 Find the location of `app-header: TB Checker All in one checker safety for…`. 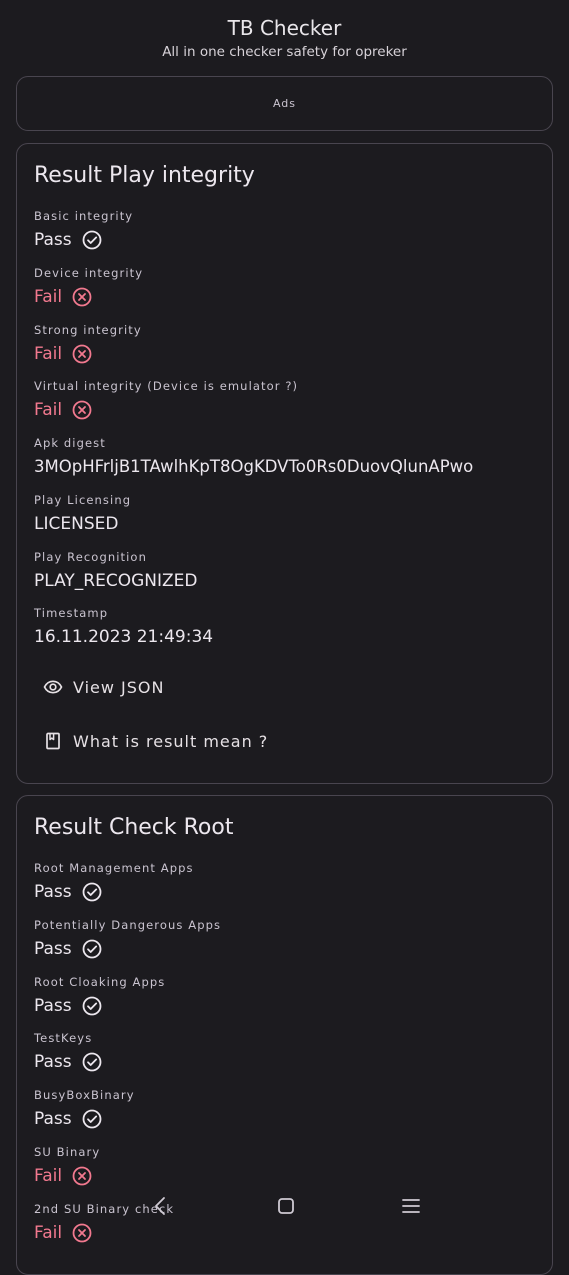

app-header: TB Checker All in one checker safety for… is located at coordinates (284, 38).